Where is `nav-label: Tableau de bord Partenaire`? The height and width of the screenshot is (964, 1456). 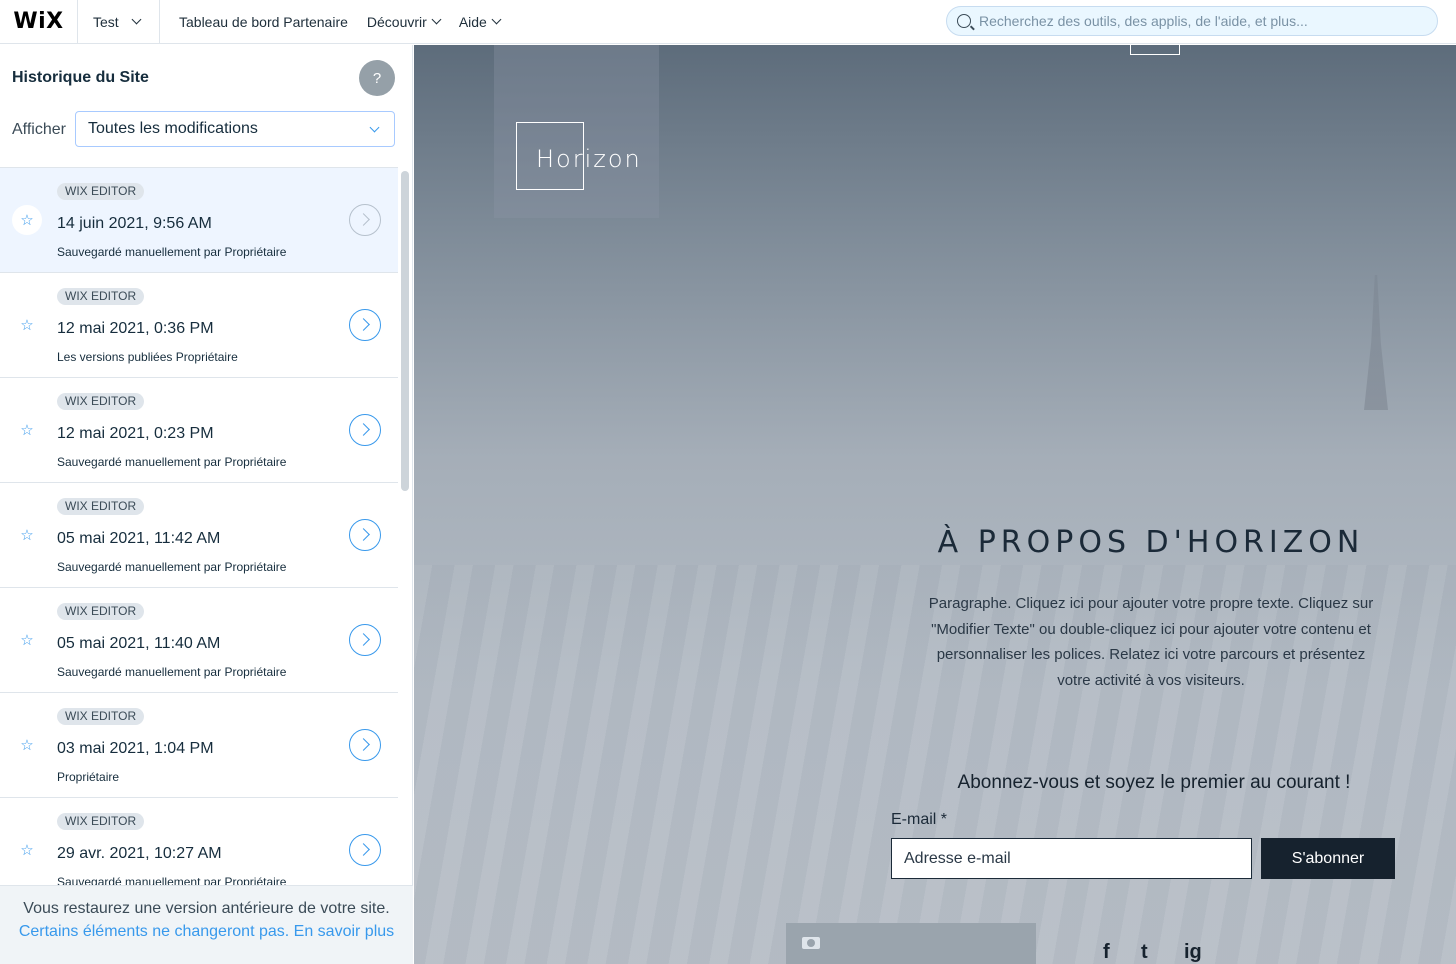 nav-label: Tableau de bord Partenaire is located at coordinates (263, 21).